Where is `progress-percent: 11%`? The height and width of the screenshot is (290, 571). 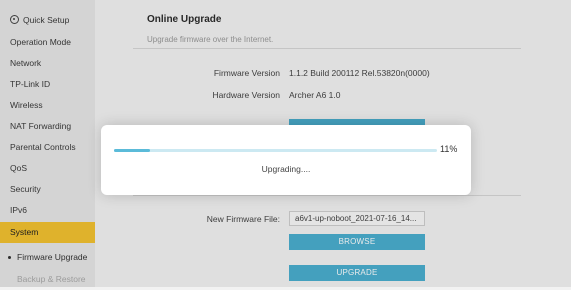 progress-percent: 11% is located at coordinates (449, 149).